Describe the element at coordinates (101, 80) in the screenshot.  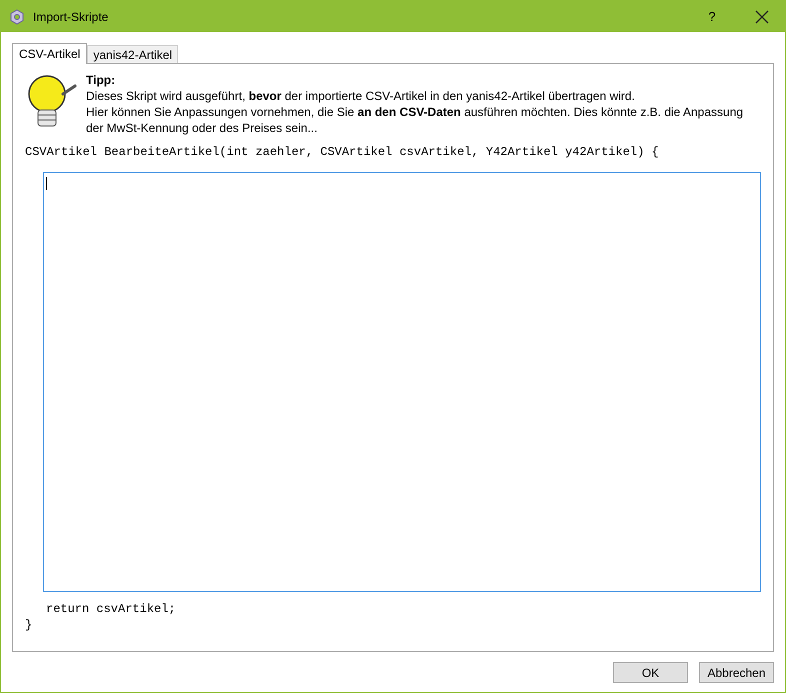
I see `tip-title: Tipp:` at that location.